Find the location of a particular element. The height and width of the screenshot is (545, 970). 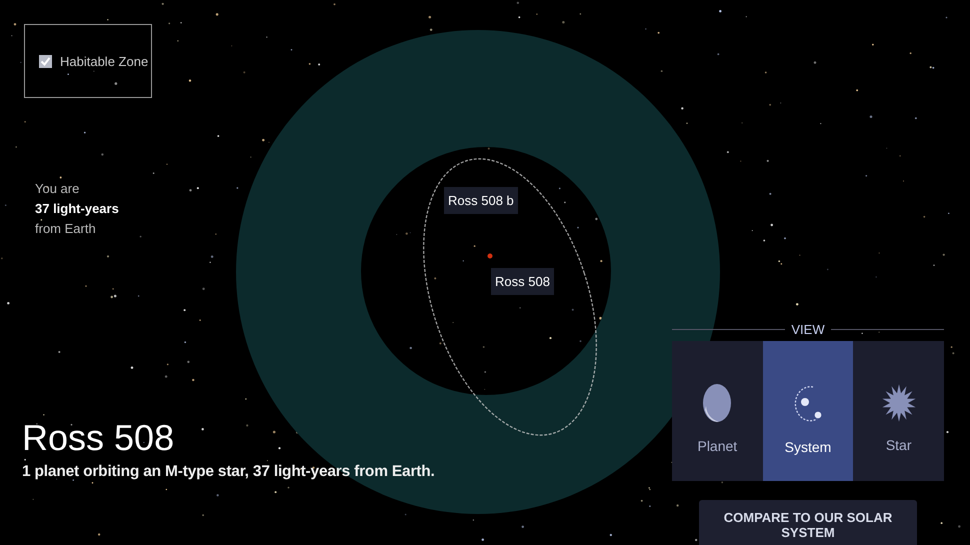

planet-label: Ross 508 b is located at coordinates (481, 200).